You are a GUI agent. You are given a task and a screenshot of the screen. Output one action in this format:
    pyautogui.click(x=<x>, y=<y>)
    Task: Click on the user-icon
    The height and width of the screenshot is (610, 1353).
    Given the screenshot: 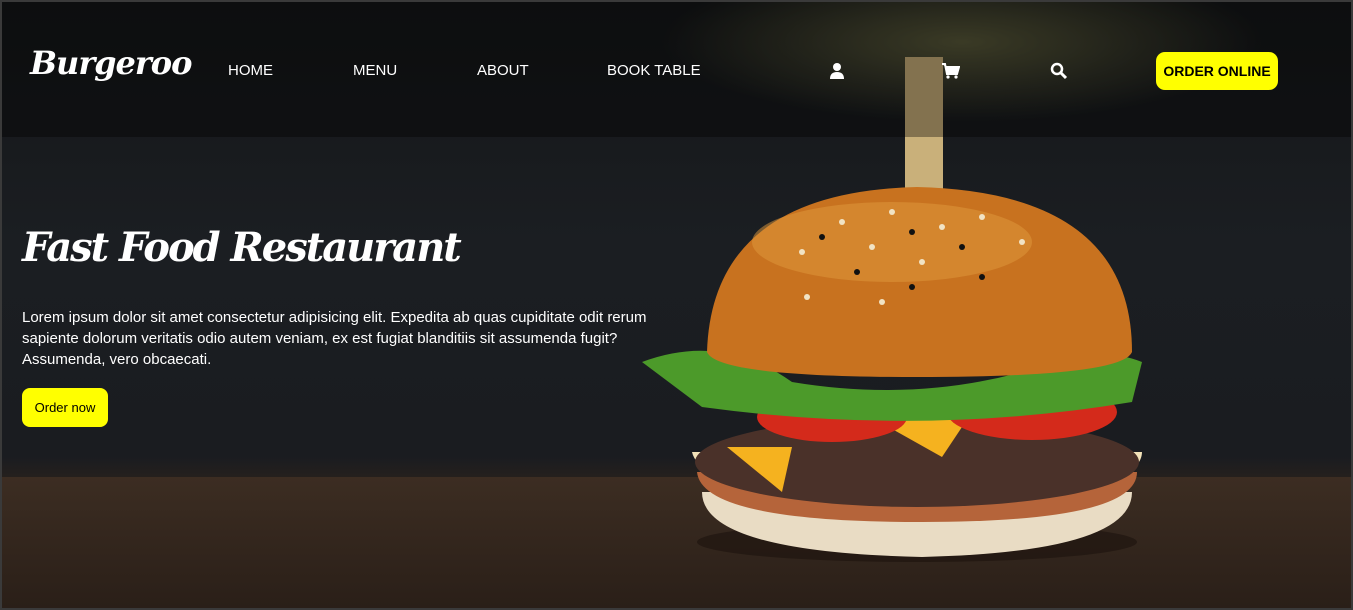 What is the action you would take?
    pyautogui.click(x=837, y=71)
    